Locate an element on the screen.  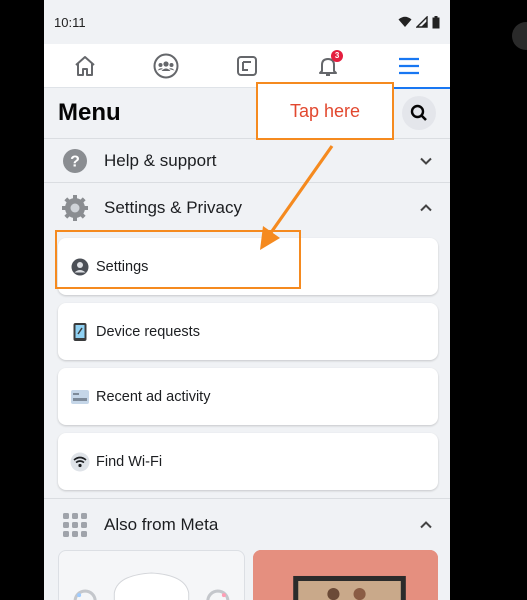
tap-here-callout: Tap here is located at coordinates (325, 111).